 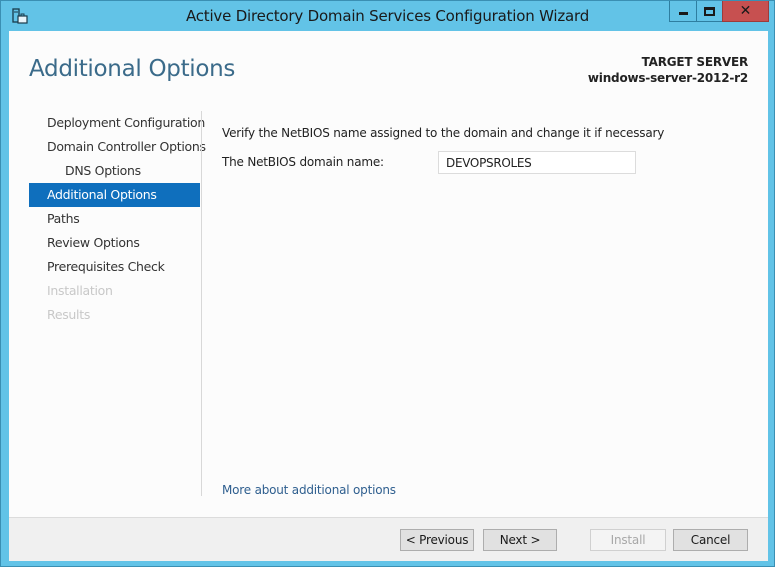 I want to click on button-bar: < Previous Next > Install Cancel, so click(x=388, y=539).